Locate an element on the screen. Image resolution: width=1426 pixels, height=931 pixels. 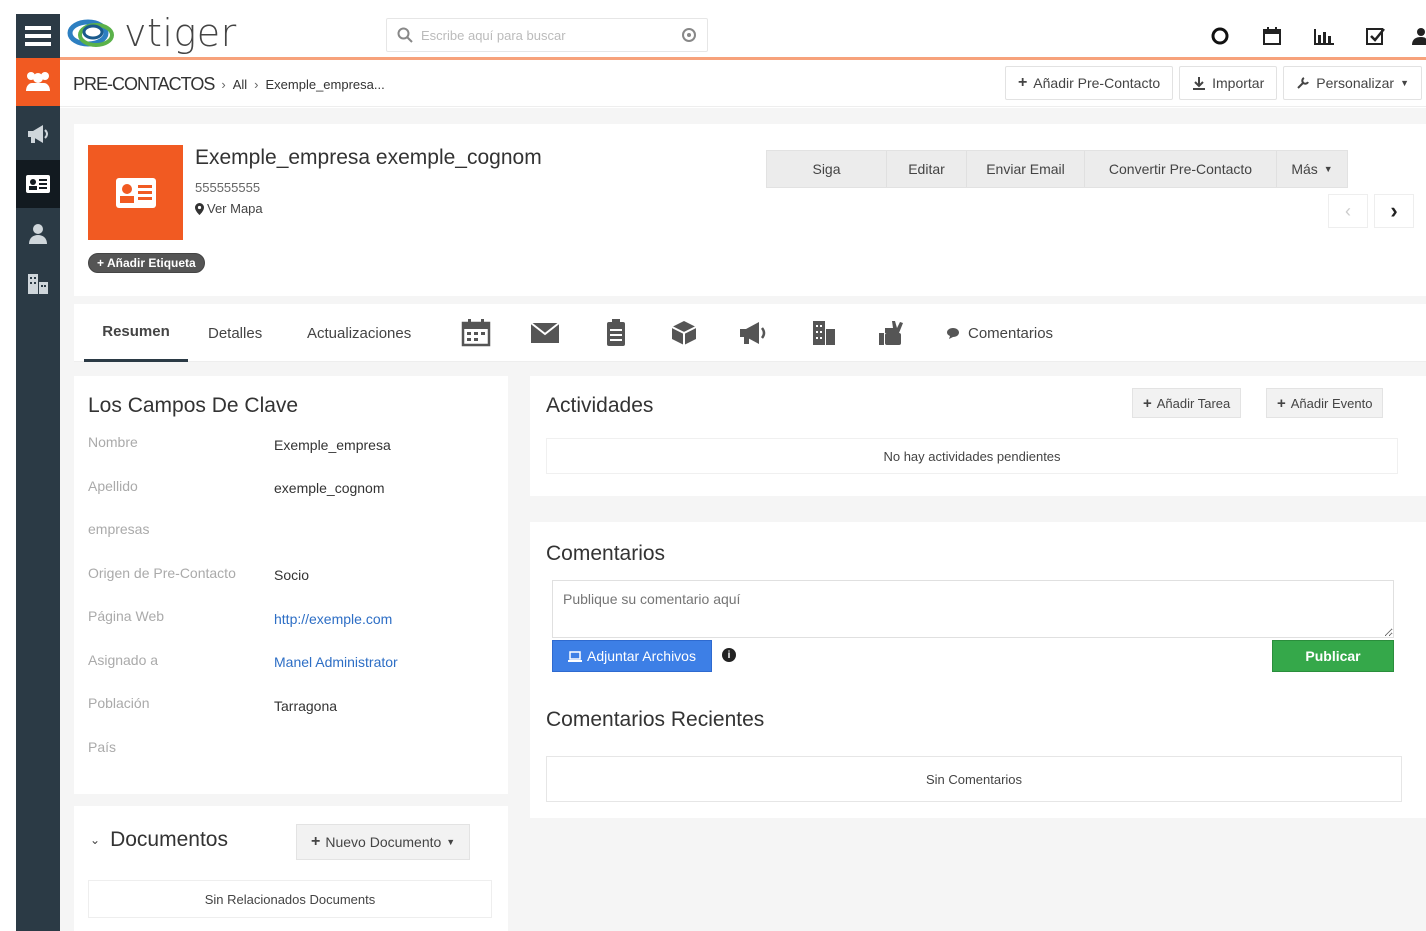
sidebar-item-campaigns is located at coordinates (38, 134).